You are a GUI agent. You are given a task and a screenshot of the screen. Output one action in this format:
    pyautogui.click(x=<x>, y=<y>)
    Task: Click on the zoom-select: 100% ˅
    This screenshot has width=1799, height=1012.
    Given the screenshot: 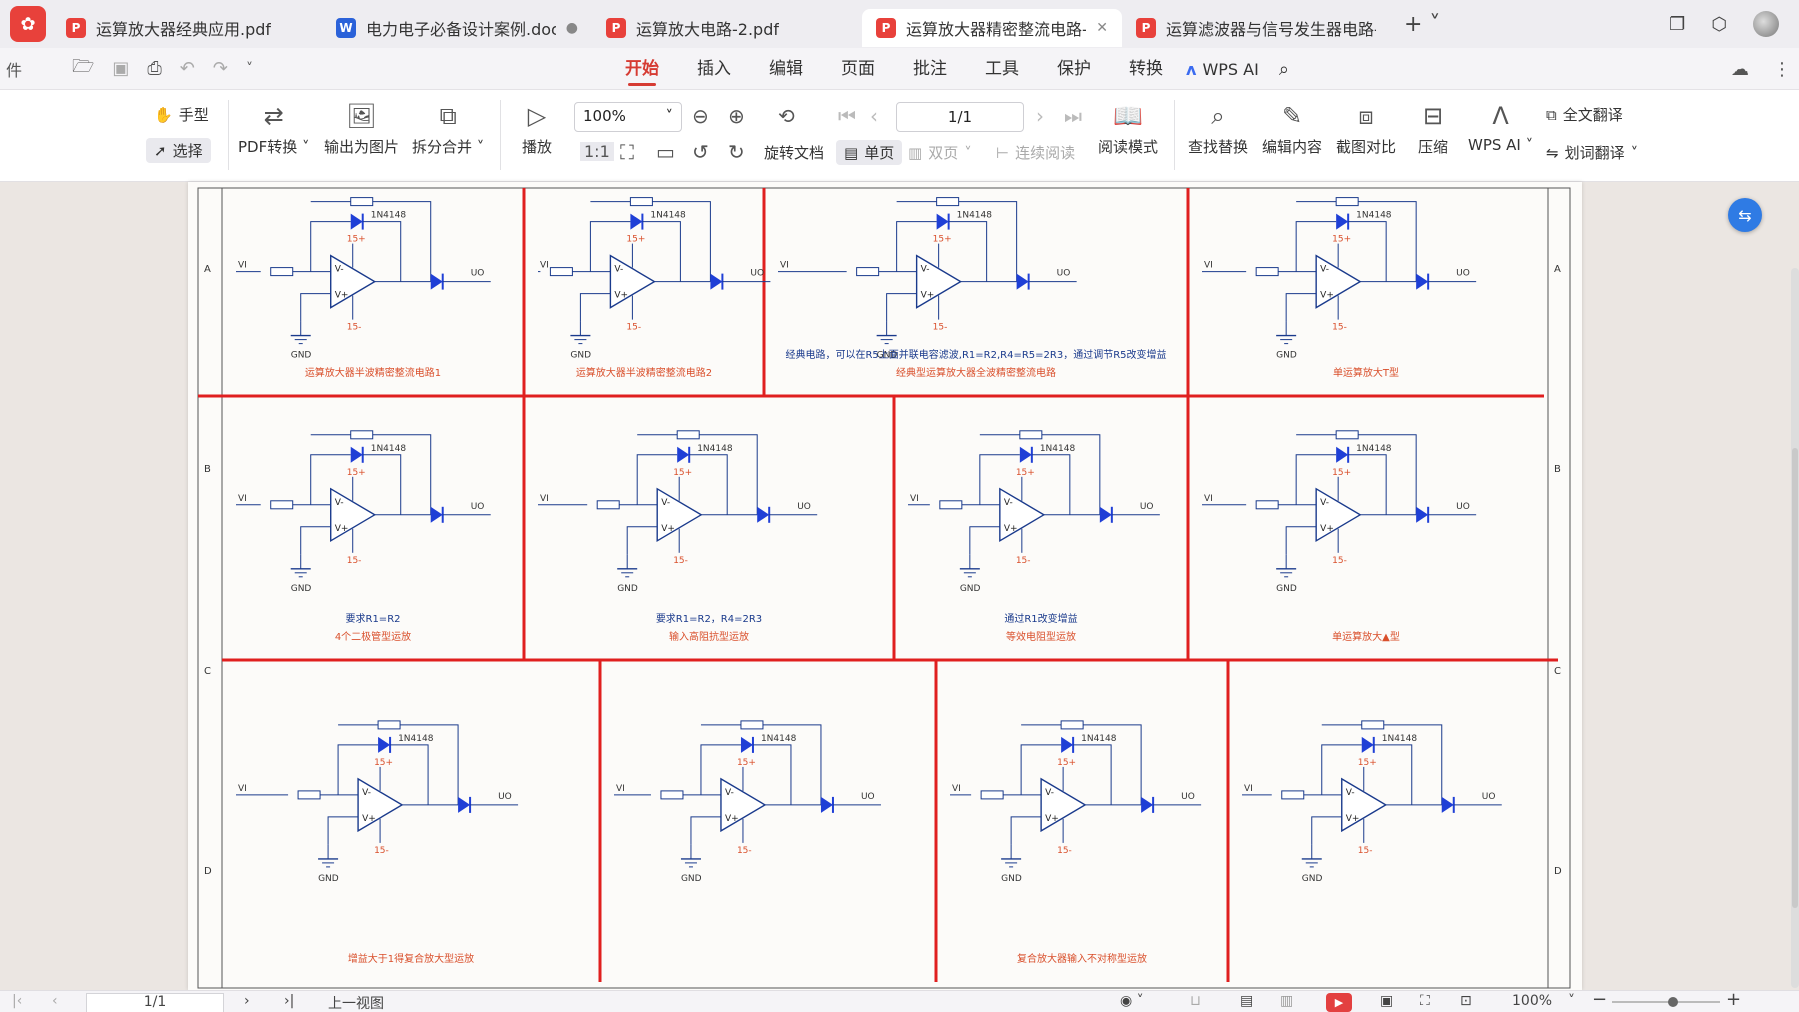 What is the action you would take?
    pyautogui.click(x=628, y=117)
    